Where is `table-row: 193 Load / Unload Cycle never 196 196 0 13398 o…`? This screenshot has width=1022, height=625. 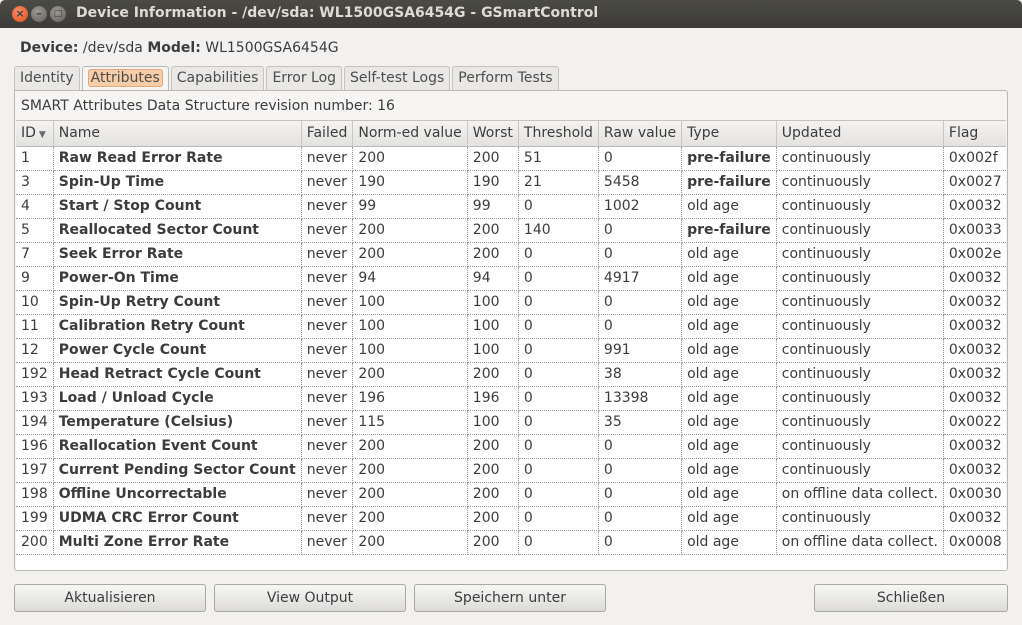
table-row: 193 Load / Unload Cycle never 196 196 0 13398 o… is located at coordinates (511, 398).